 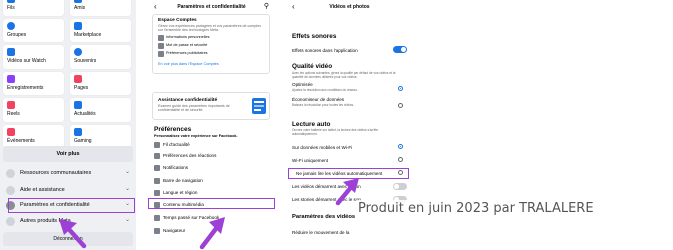 What do you see at coordinates (100, 110) in the screenshot?
I see `shortcut-tile: Actualités` at bounding box center [100, 110].